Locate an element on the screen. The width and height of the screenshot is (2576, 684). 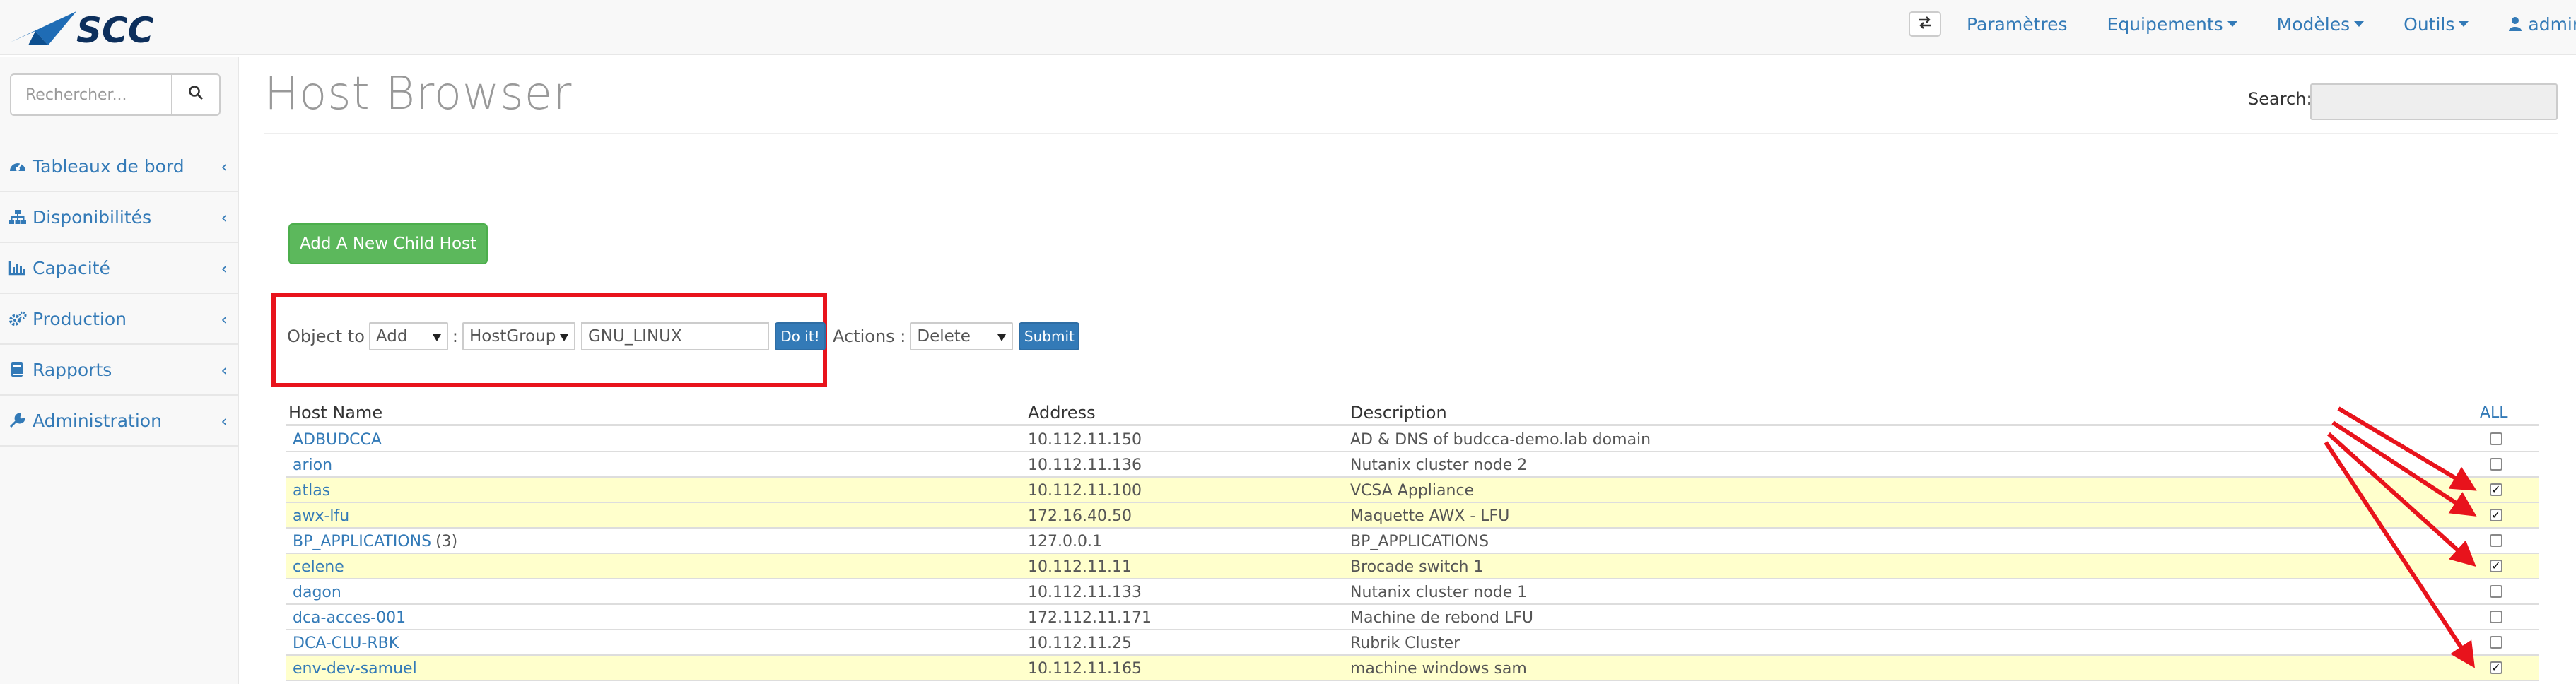
host-address: 10.112.11.150 is located at coordinates (1085, 440).